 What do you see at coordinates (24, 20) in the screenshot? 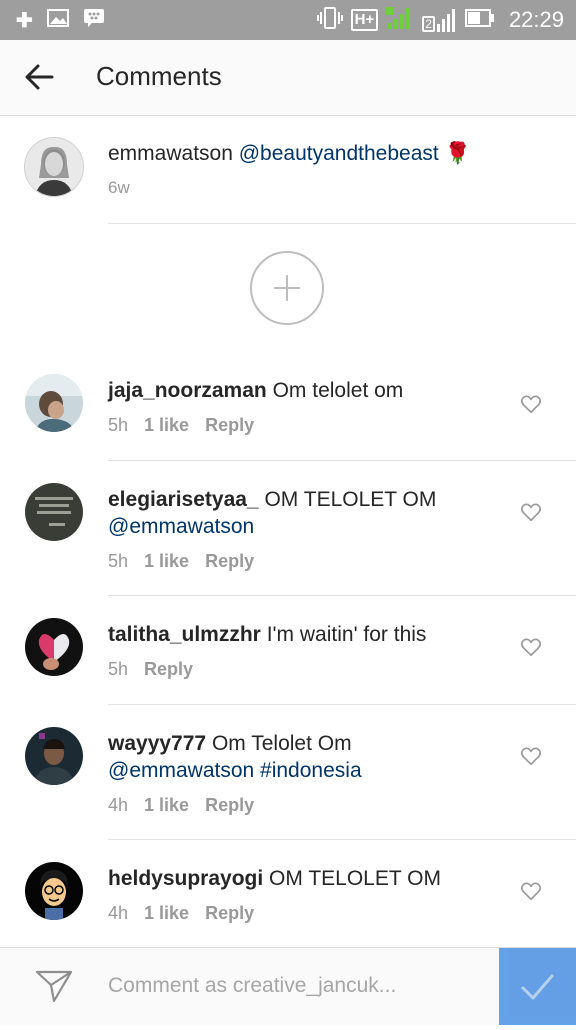
I see `kakao-icon: ✚` at bounding box center [24, 20].